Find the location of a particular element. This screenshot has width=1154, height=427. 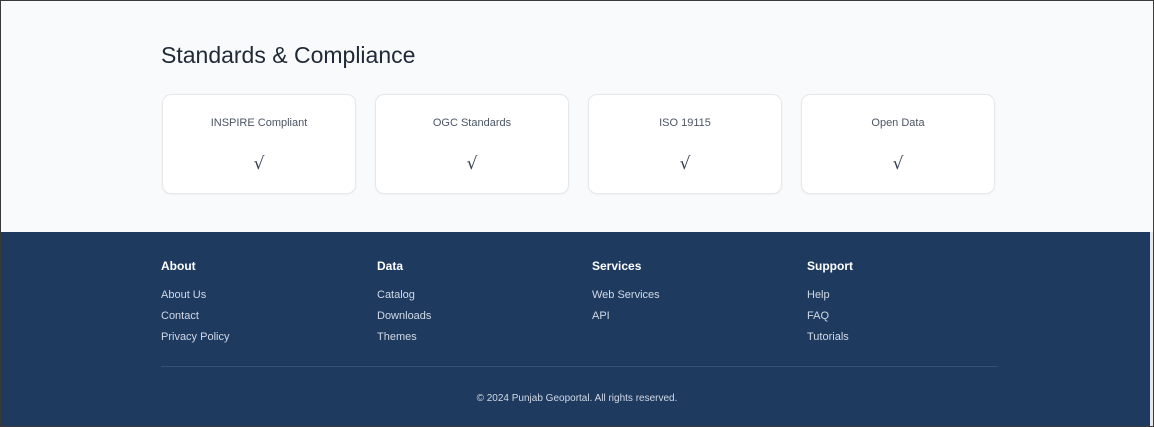

footer-link-privacy-policy: Privacy Policy is located at coordinates (195, 337).